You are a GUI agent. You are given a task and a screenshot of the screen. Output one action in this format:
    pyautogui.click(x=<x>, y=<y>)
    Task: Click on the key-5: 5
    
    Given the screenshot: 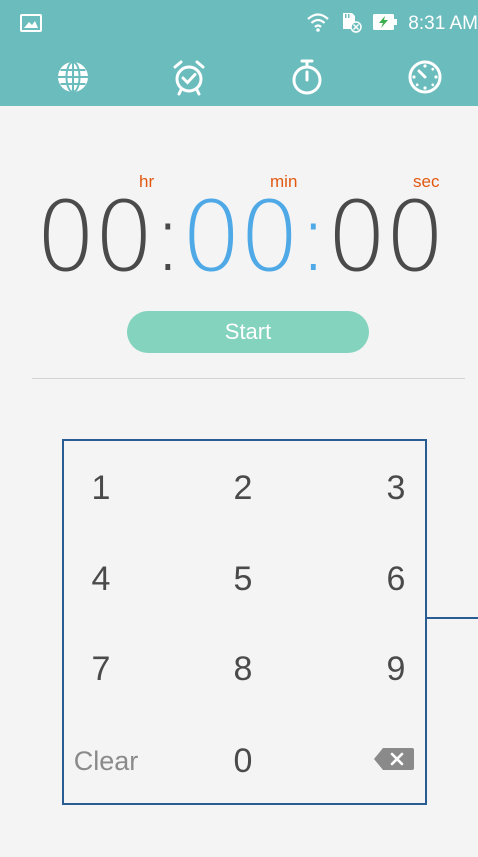 What is the action you would take?
    pyautogui.click(x=243, y=579)
    